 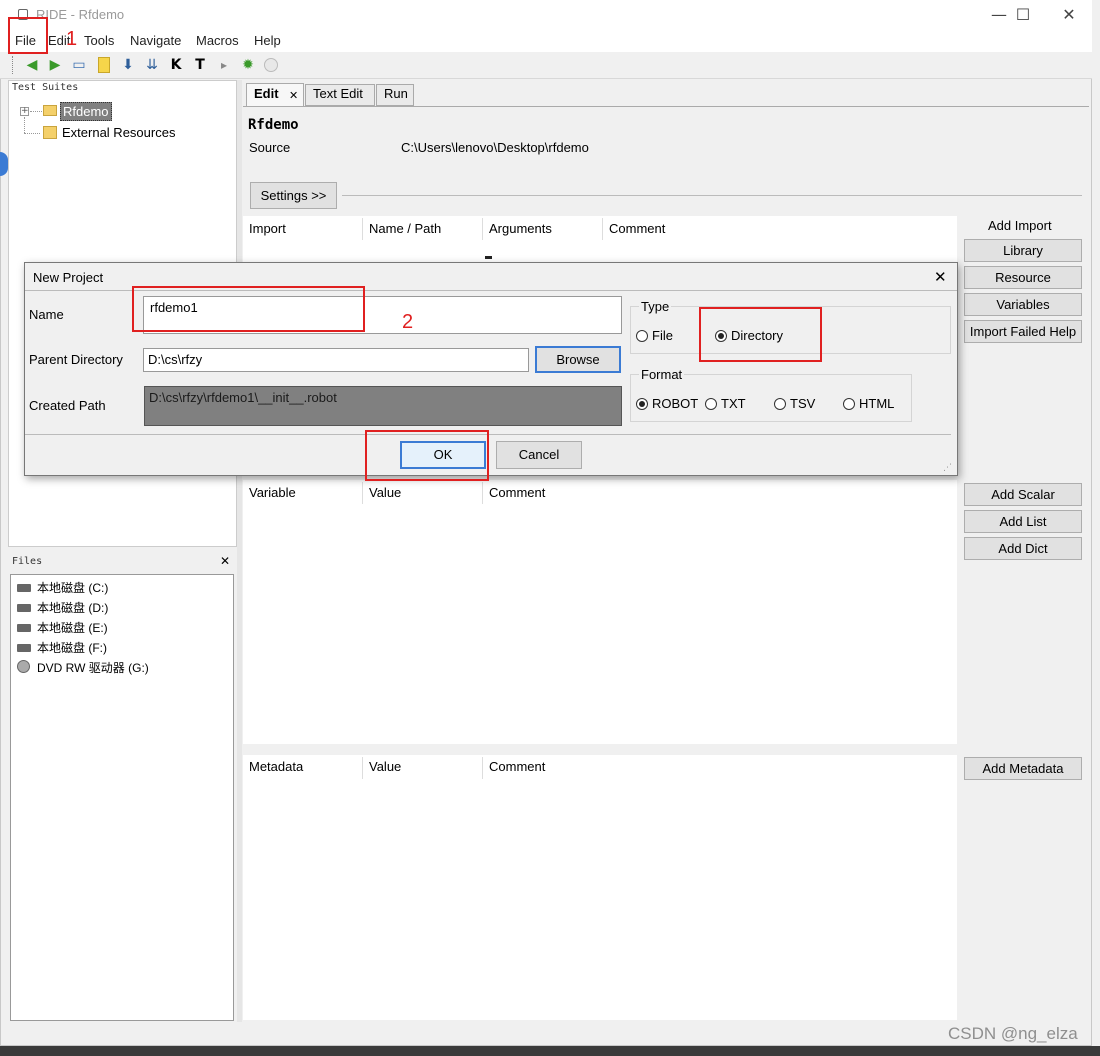 What do you see at coordinates (217, 40) in the screenshot?
I see `menu-macros: Macros` at bounding box center [217, 40].